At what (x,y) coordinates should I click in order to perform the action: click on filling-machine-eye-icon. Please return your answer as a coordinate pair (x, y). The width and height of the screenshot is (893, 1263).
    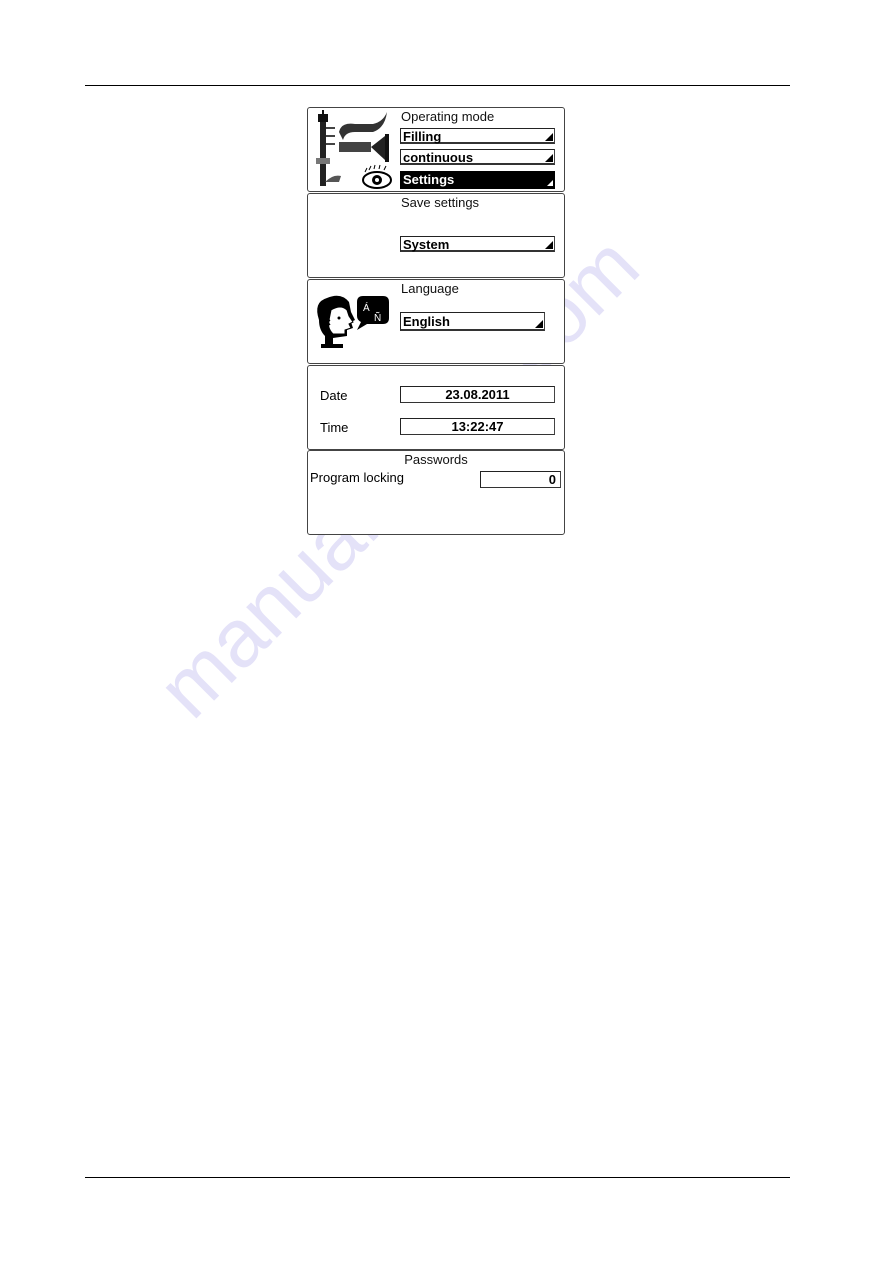
    Looking at the image, I should click on (352, 150).